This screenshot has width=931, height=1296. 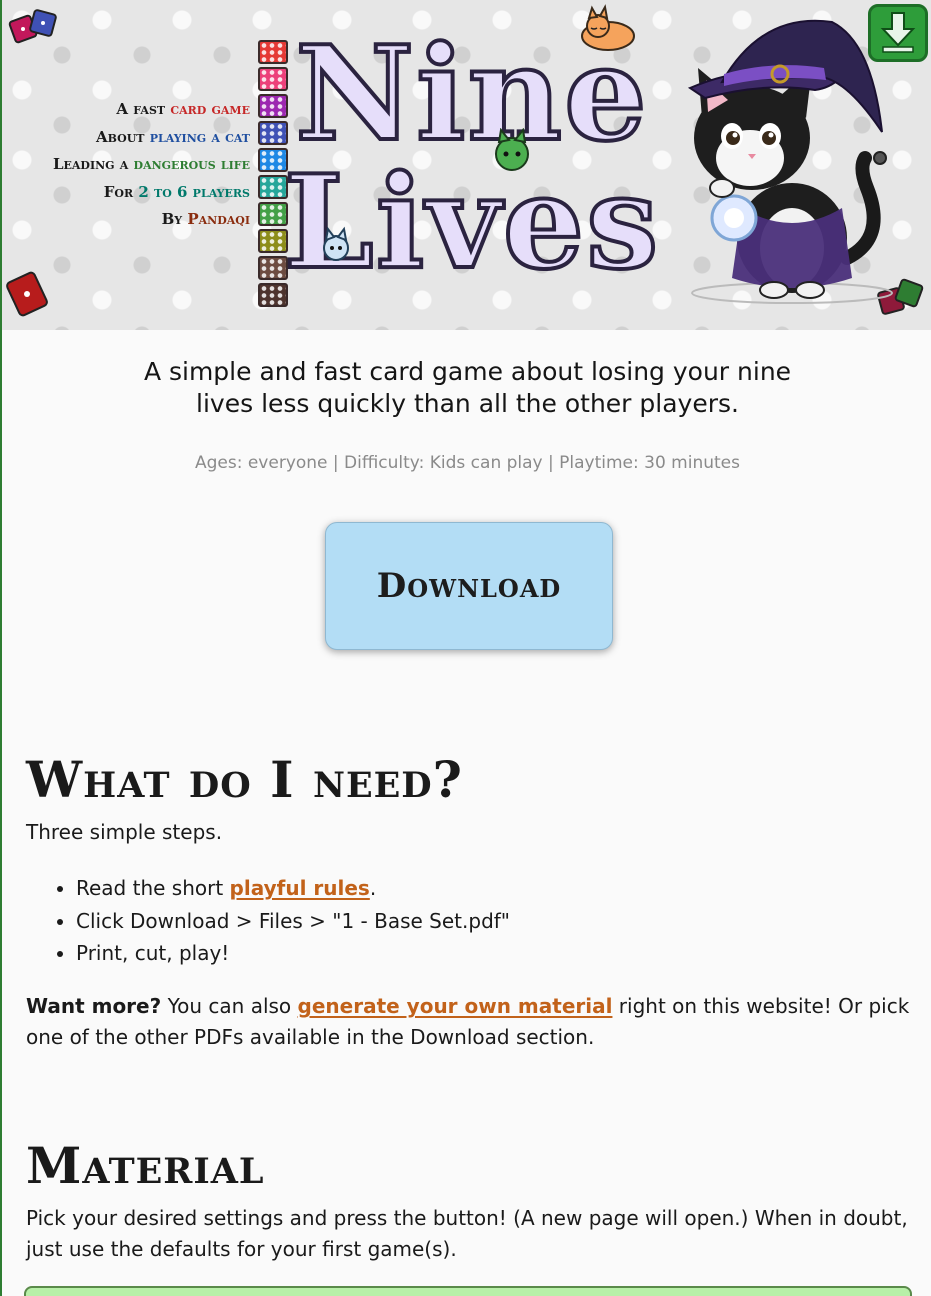 I want to click on playful-rules-link: playful rules, so click(x=300, y=888).